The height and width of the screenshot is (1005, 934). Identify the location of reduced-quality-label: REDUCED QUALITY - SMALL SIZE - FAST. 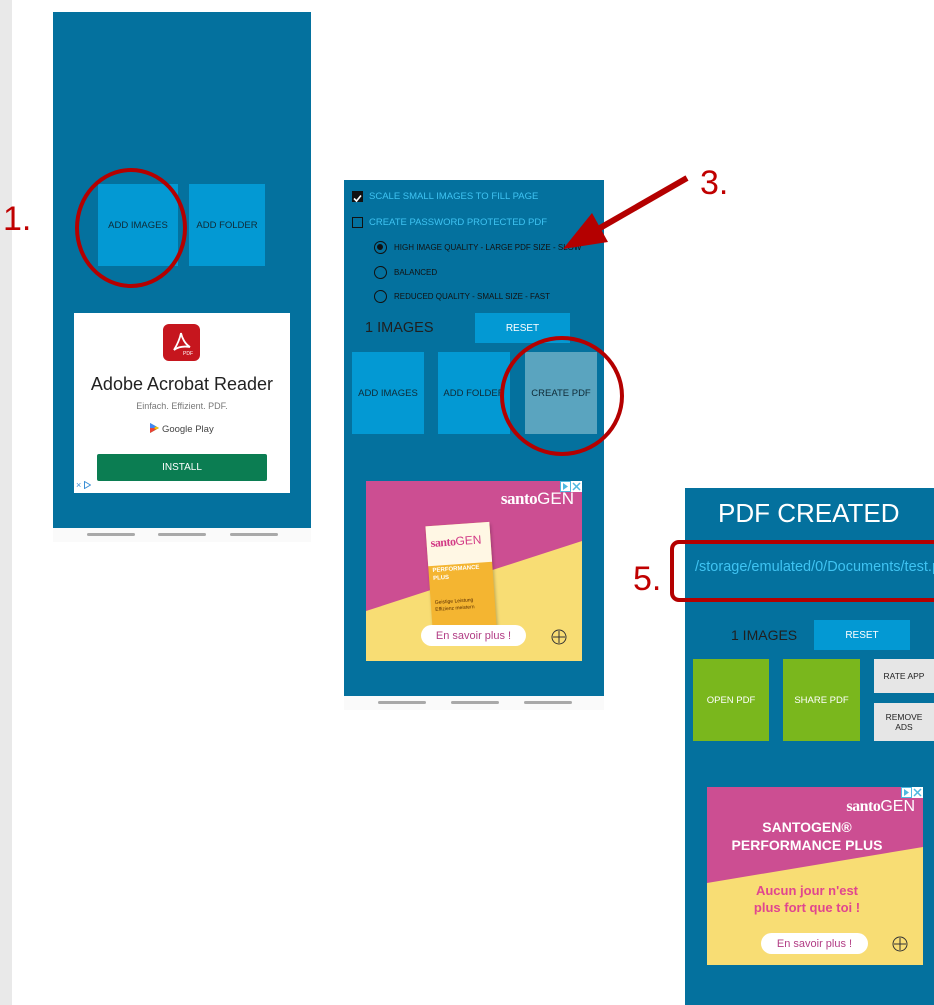
(472, 296).